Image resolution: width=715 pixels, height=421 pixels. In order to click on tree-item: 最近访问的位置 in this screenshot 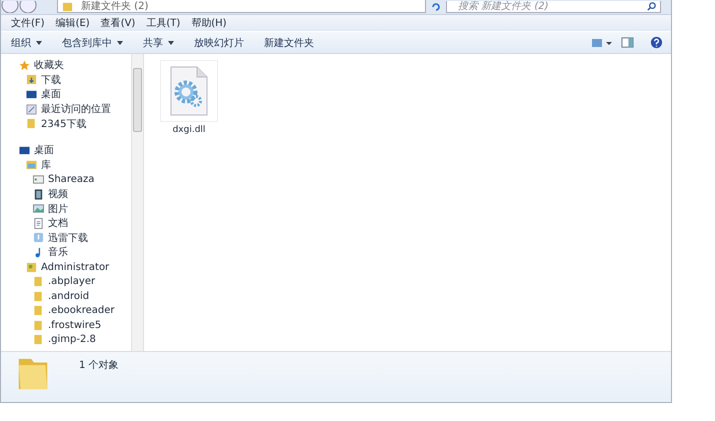, I will do `click(66, 109)`.